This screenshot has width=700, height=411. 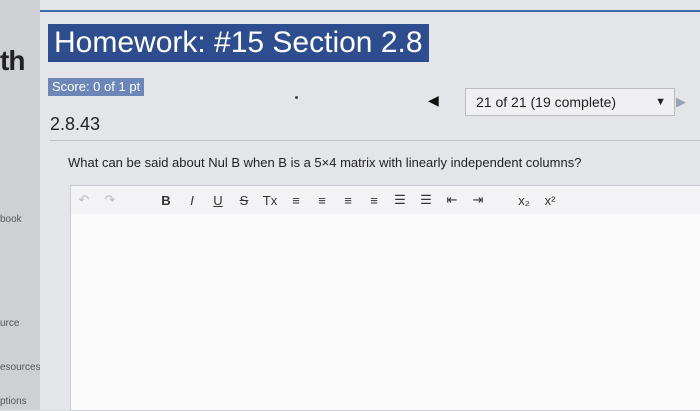 I want to click on section-divider, so click(x=375, y=140).